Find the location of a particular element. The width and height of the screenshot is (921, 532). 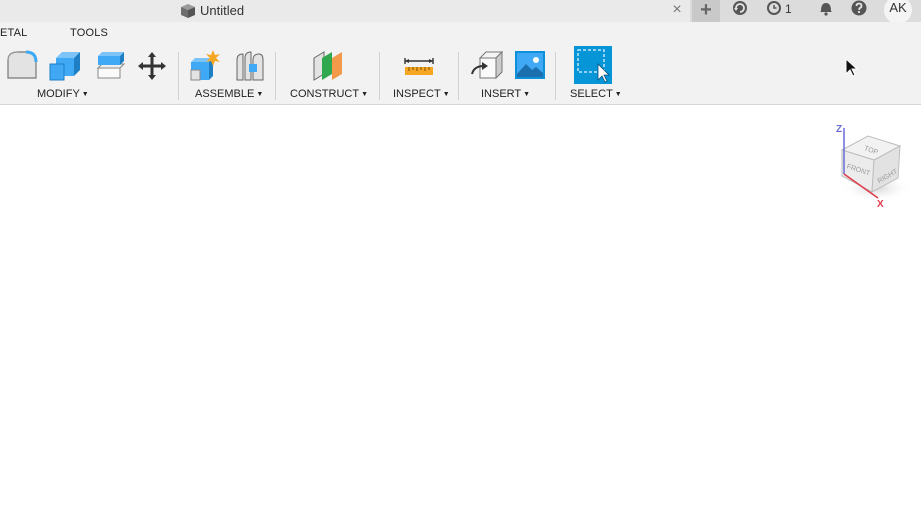

jobs-count: 1 is located at coordinates (788, 9).